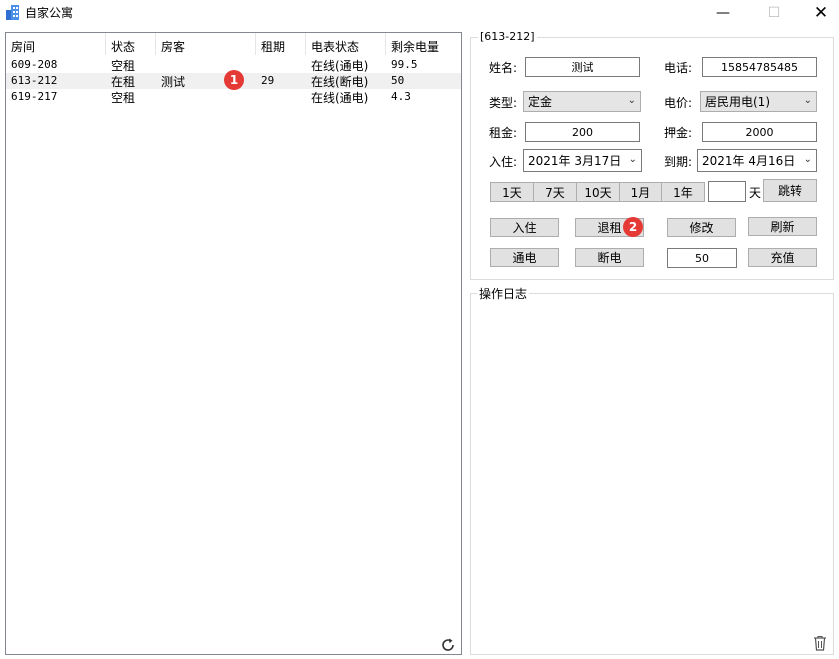 The height and width of the screenshot is (659, 839). I want to click on refresh-icon, so click(448, 645).